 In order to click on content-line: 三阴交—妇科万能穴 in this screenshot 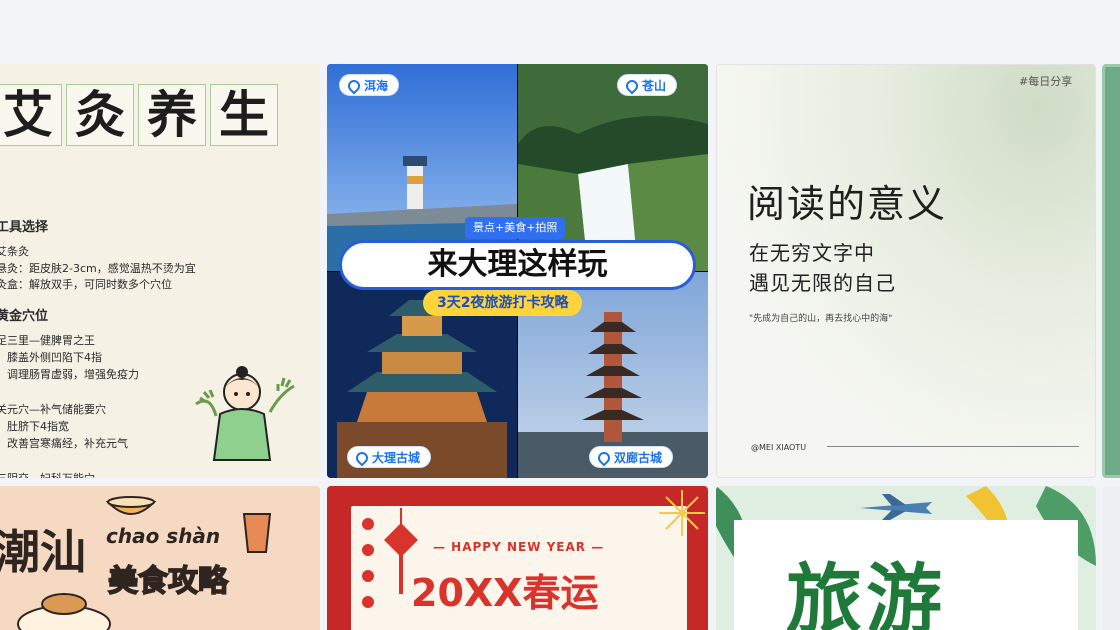, I will do `click(47, 474)`.